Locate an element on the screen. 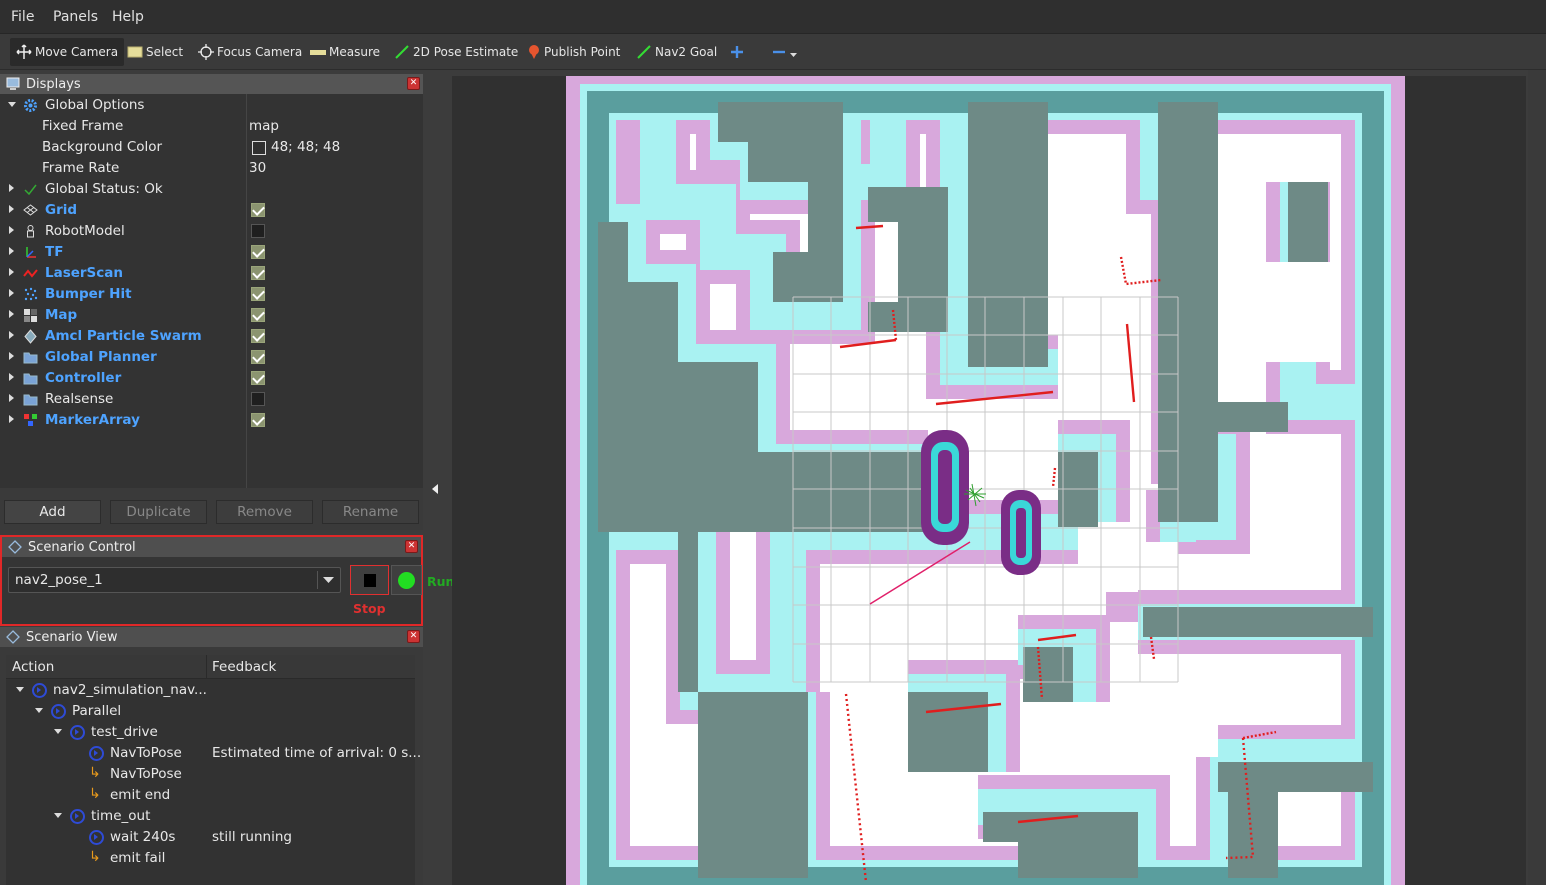  duplicate-button: Duplicate is located at coordinates (158, 512).